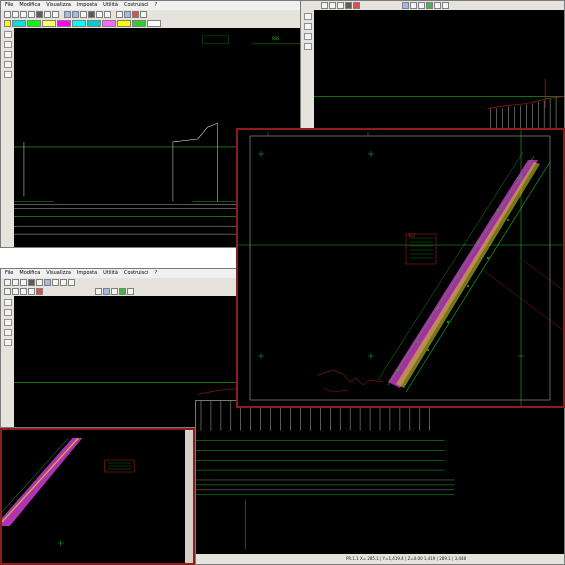  What do you see at coordinates (15, 291) in the screenshot?
I see `mid-t2-2-icon` at bounding box center [15, 291].